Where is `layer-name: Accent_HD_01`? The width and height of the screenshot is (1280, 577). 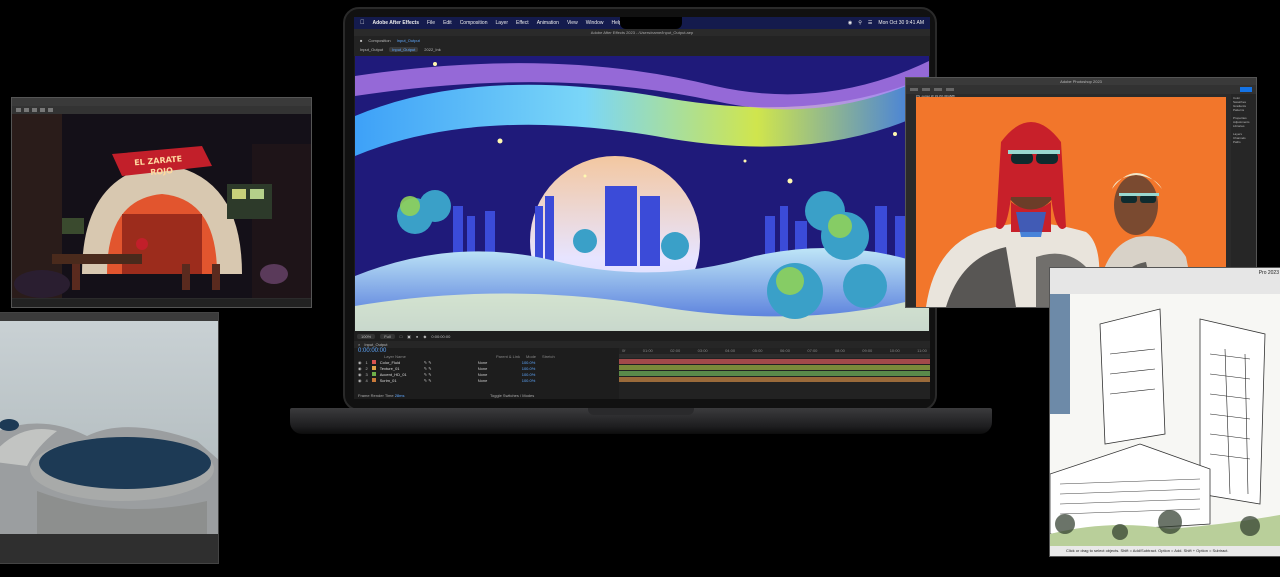
layer-name: Accent_HD_01 is located at coordinates (400, 374).